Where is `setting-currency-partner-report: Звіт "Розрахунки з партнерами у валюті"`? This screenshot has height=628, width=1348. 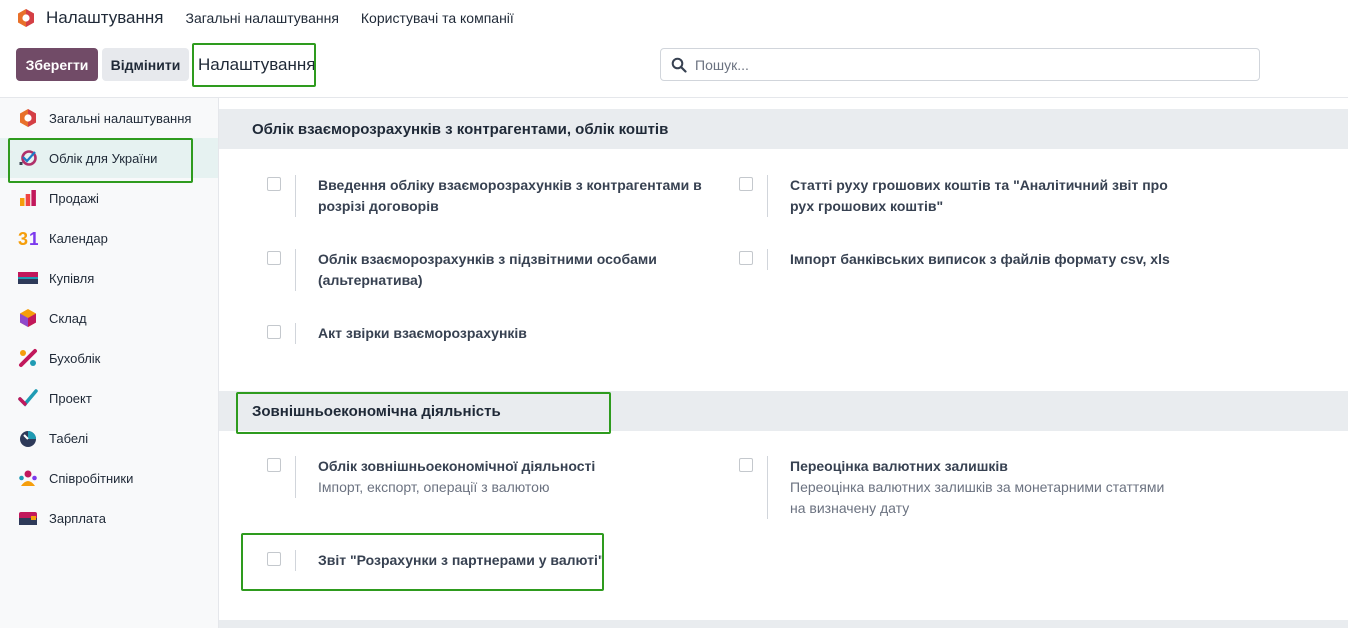
setting-currency-partner-report: Звіт "Розрахунки з партнерами у валюті" is located at coordinates (486, 560).